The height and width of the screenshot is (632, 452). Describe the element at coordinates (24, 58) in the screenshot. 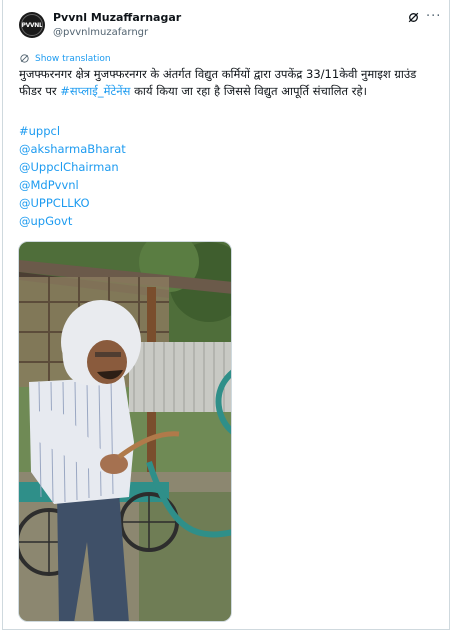

I see `globe-icon` at that location.